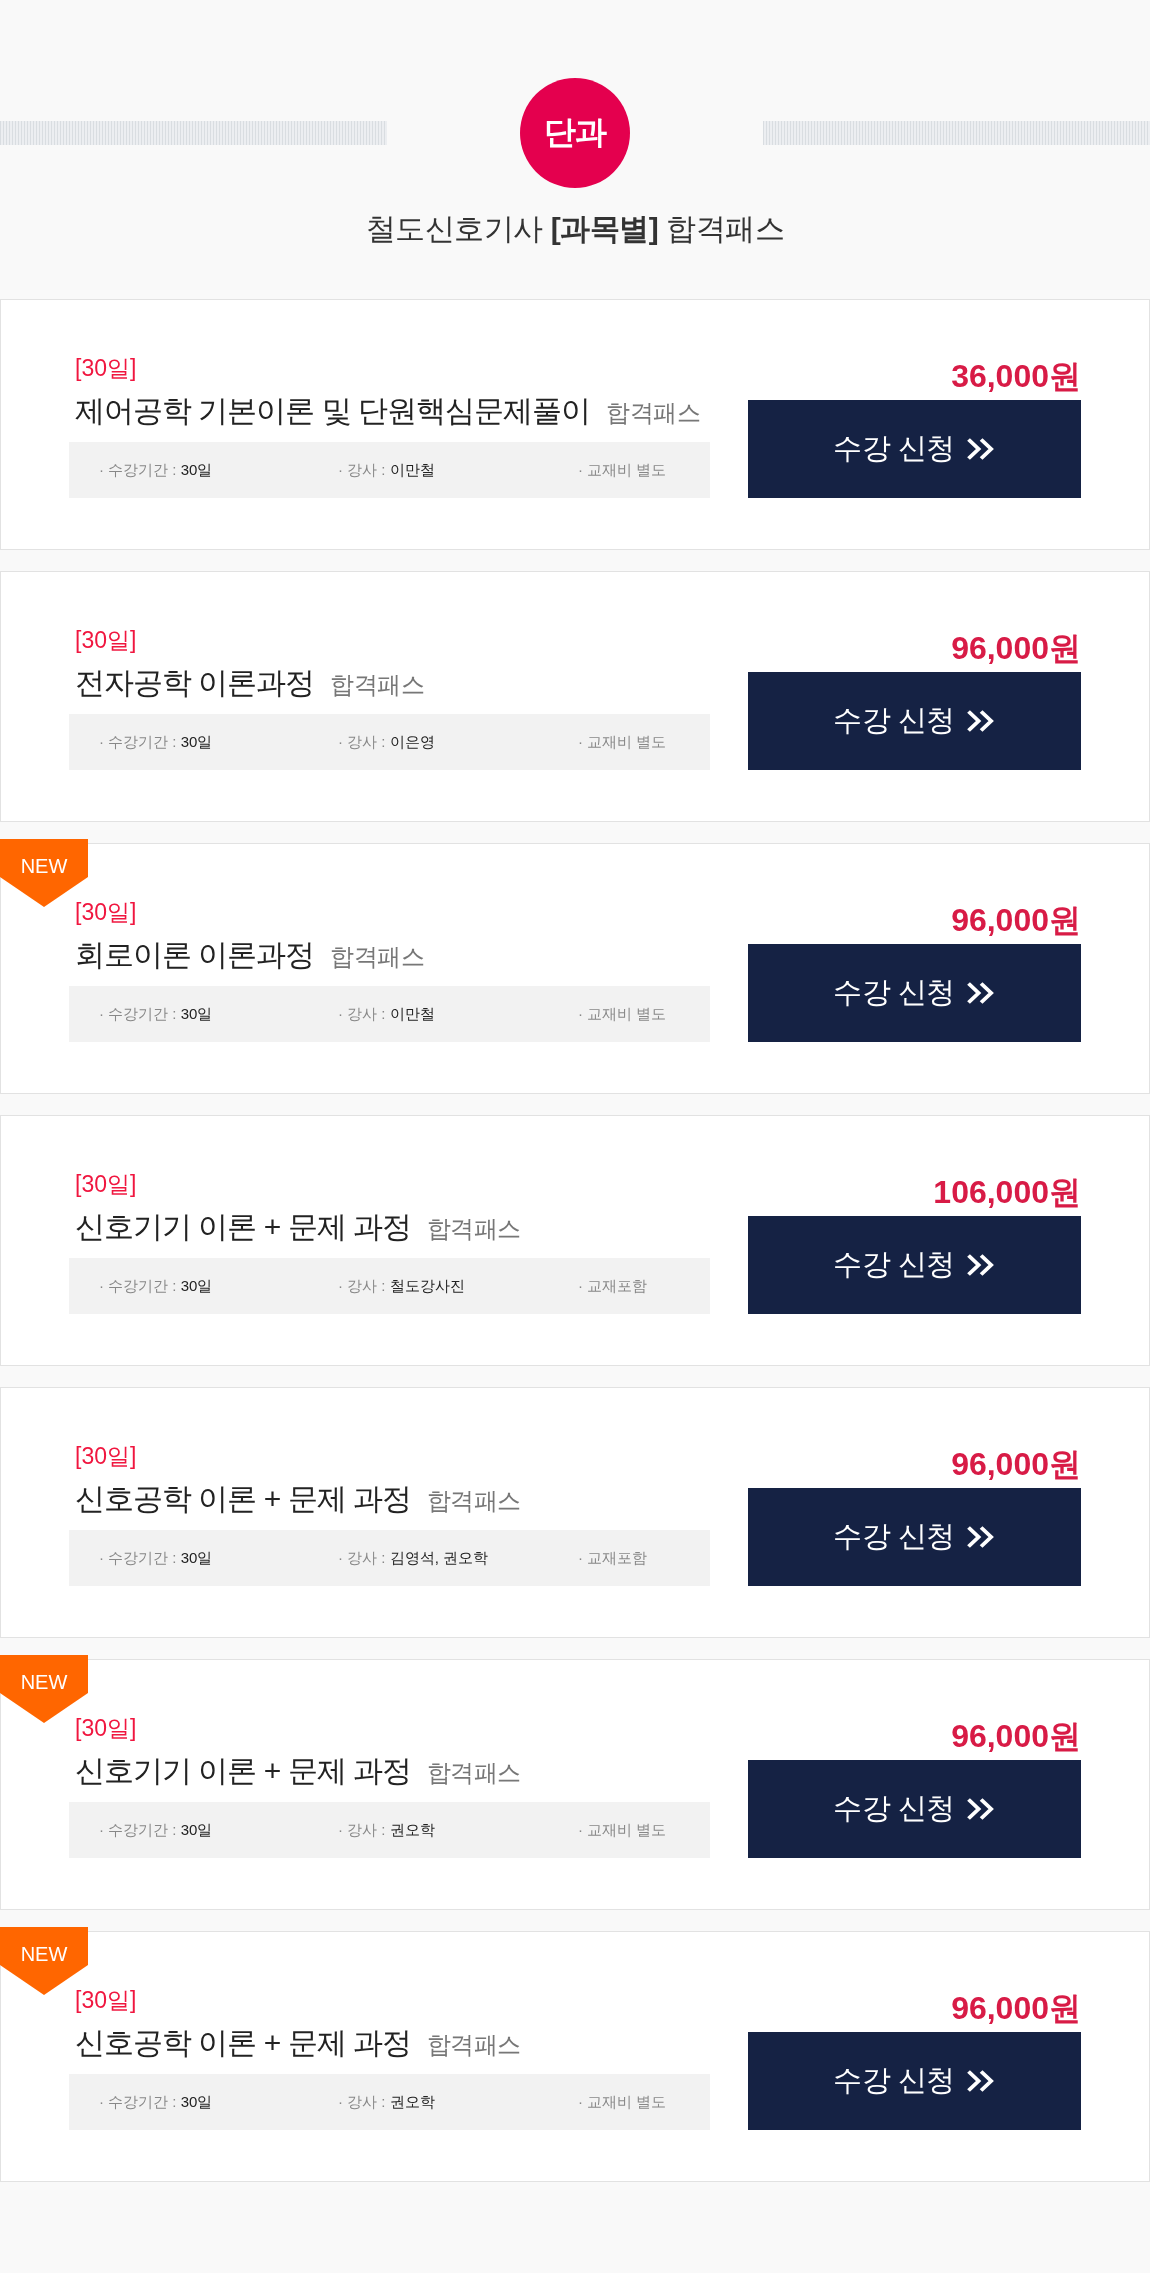 The width and height of the screenshot is (1150, 2273). What do you see at coordinates (386, 742) in the screenshot?
I see `course-detail: · 강사 : 이은영` at bounding box center [386, 742].